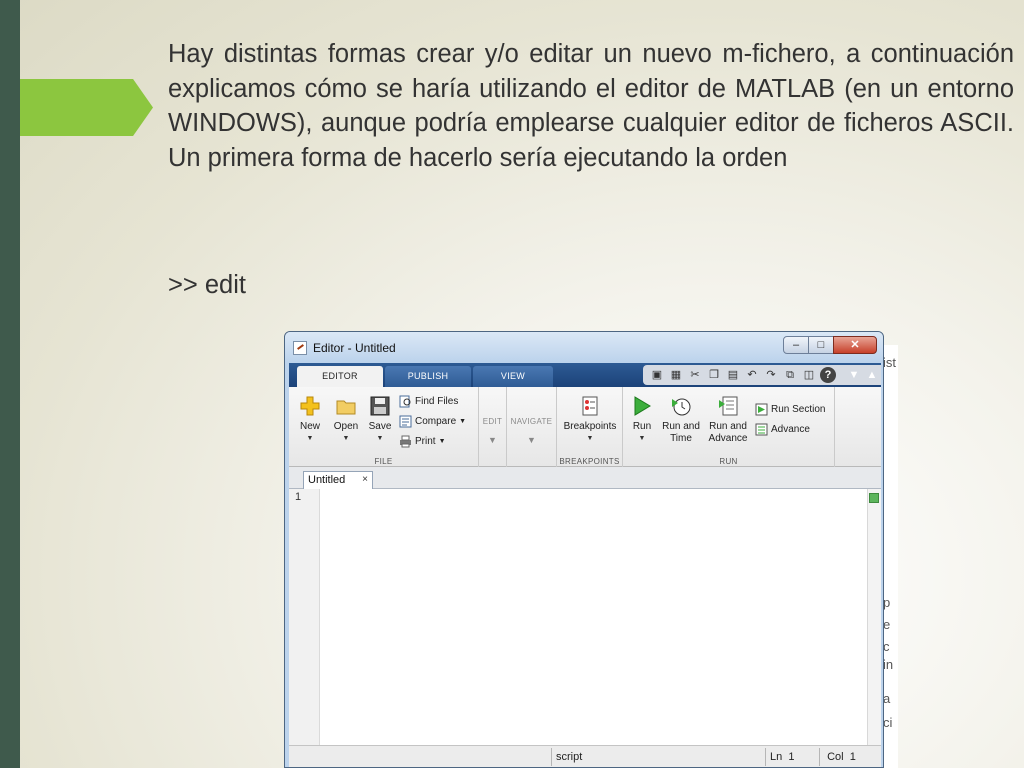 The image size is (1024, 768). I want to click on run-and-time-icon, so click(681, 407).